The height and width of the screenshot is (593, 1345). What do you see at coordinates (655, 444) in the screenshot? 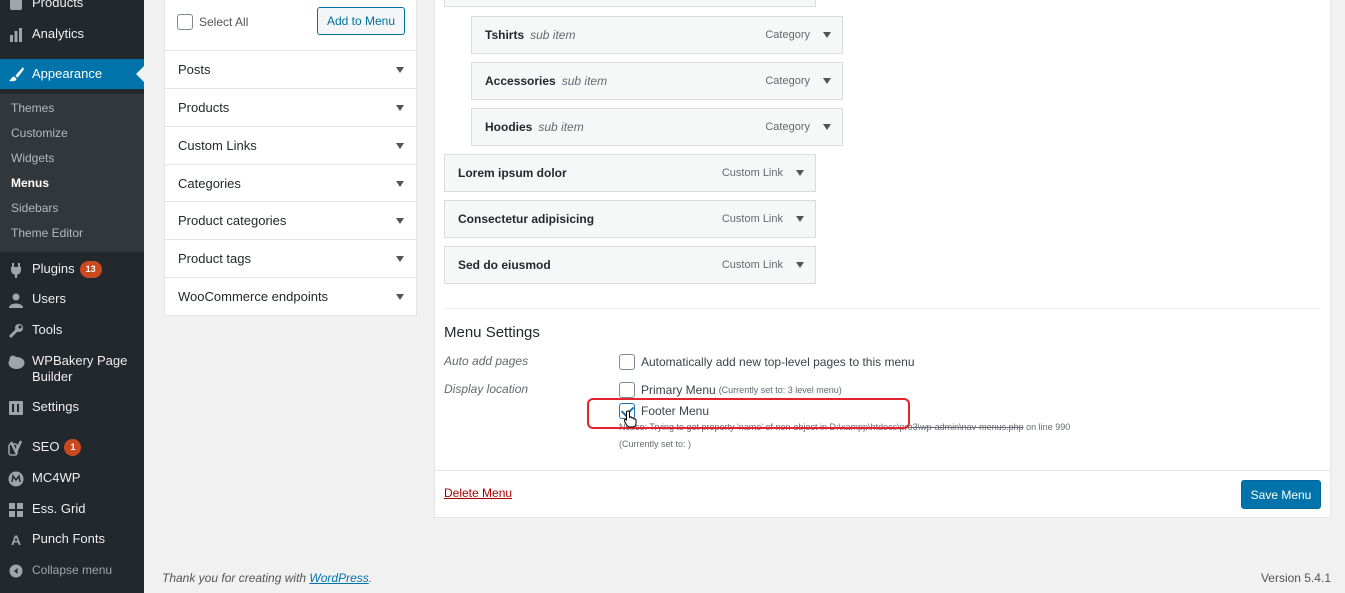
I see `footer-menu-current: (Currently set to: )` at bounding box center [655, 444].